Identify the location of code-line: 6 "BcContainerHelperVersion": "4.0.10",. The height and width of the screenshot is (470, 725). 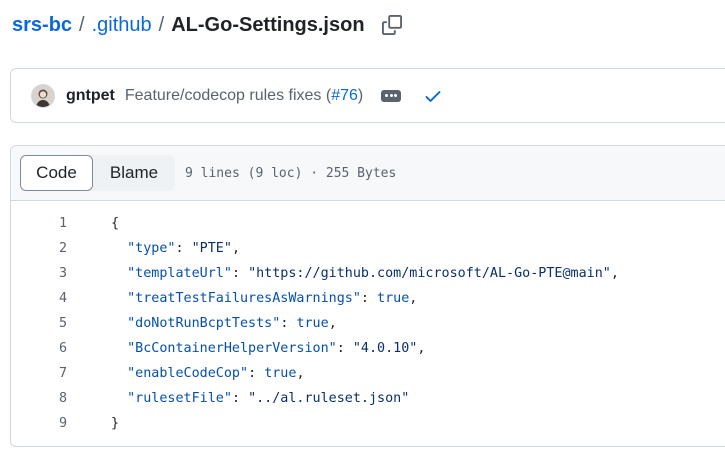
(368, 348).